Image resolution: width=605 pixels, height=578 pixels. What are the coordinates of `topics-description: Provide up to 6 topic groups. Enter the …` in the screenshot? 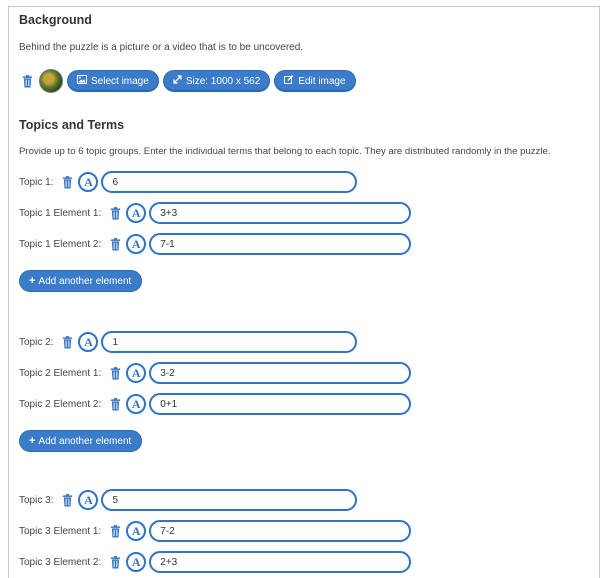 It's located at (285, 151).